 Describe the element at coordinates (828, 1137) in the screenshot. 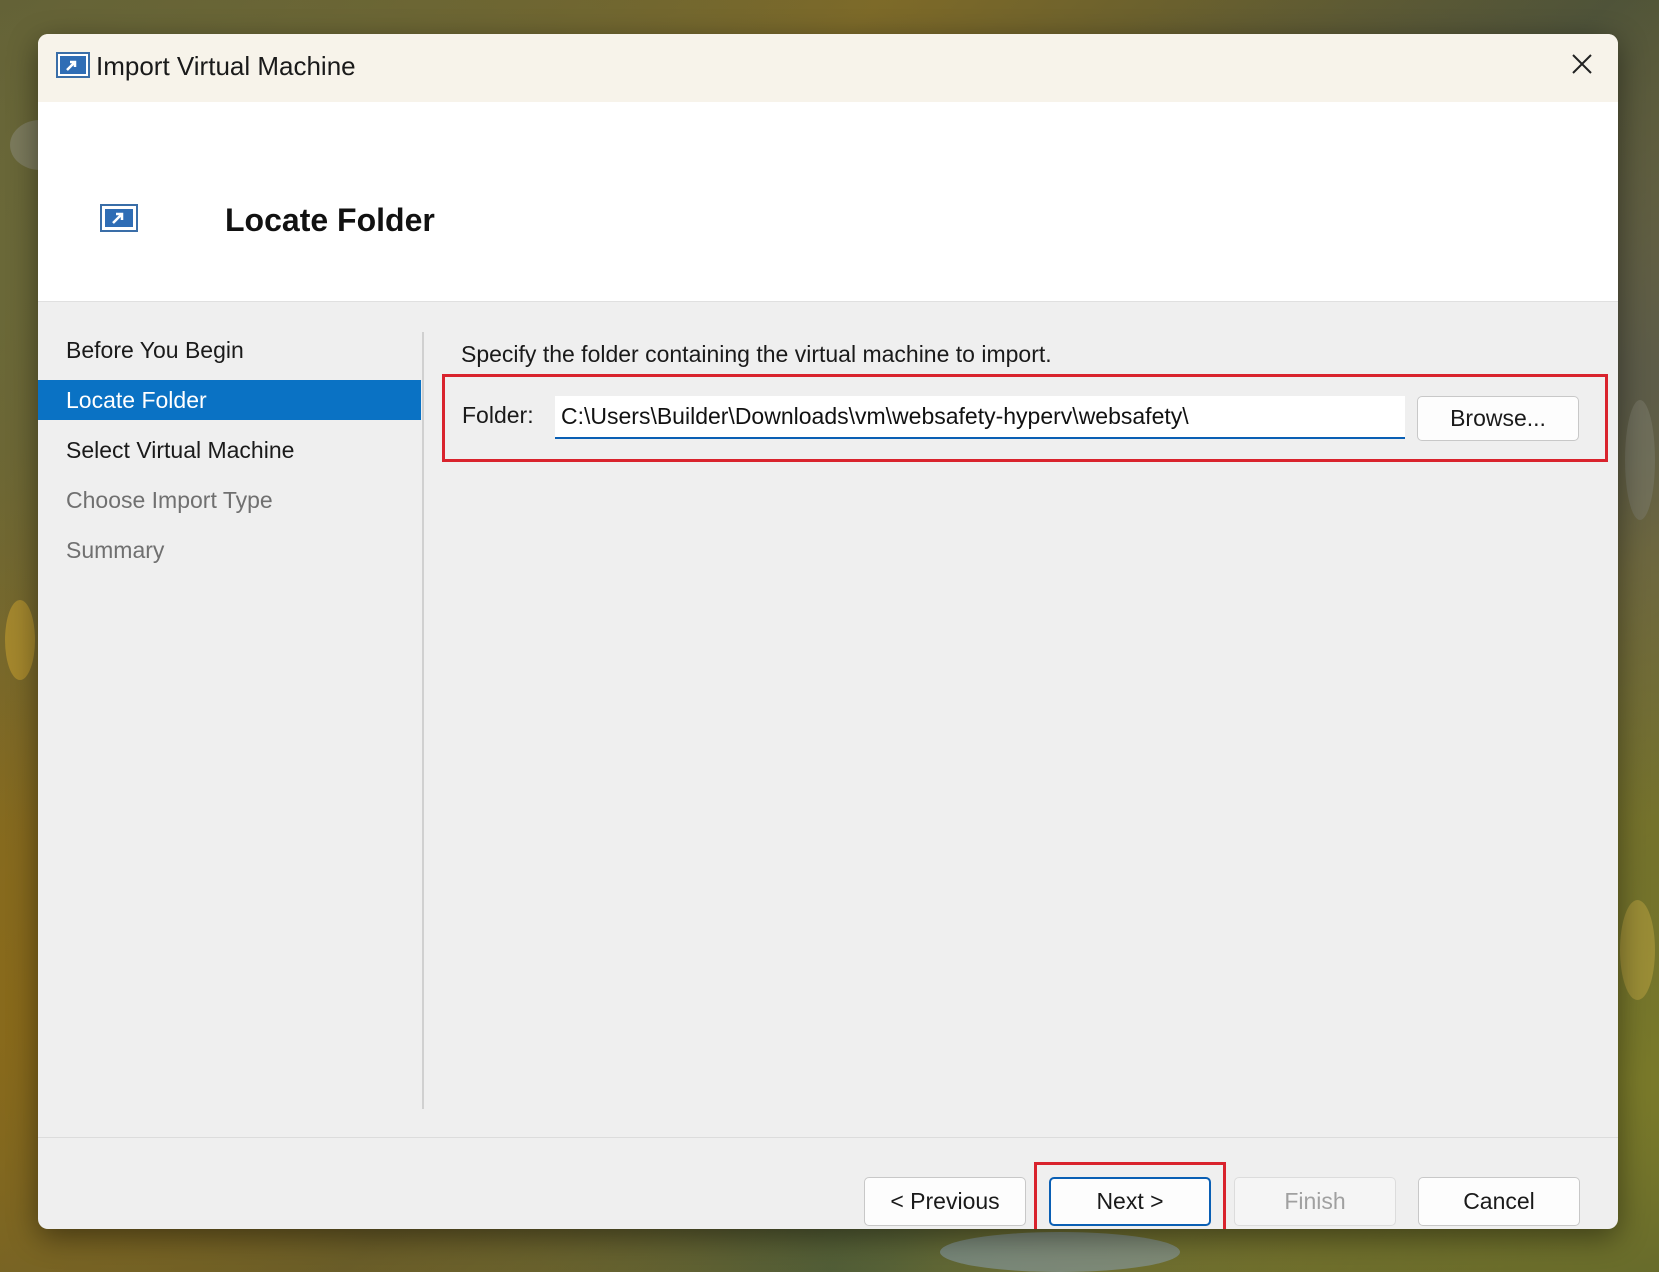

I see `footer-divider` at that location.